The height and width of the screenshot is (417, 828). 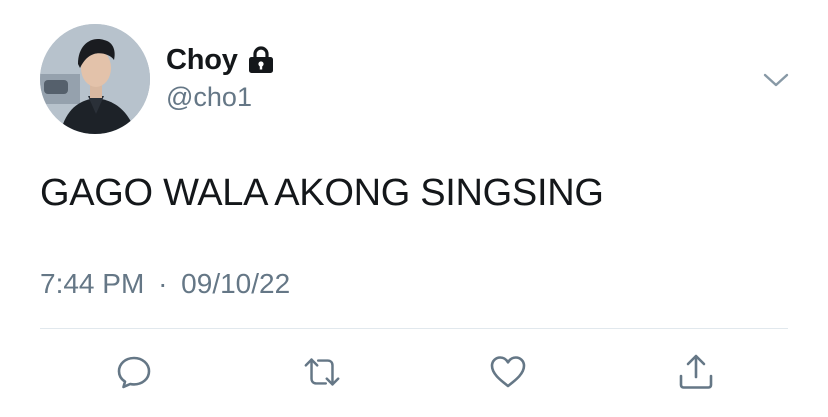 I want to click on share-button, so click(x=696, y=372).